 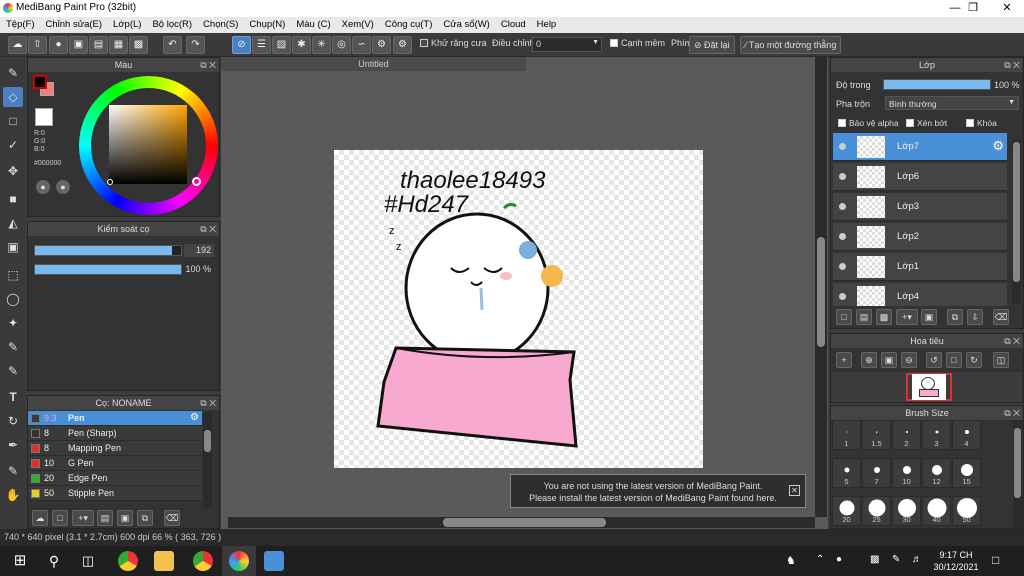 I want to click on fill-rect-icon: ■, so click(x=13, y=199).